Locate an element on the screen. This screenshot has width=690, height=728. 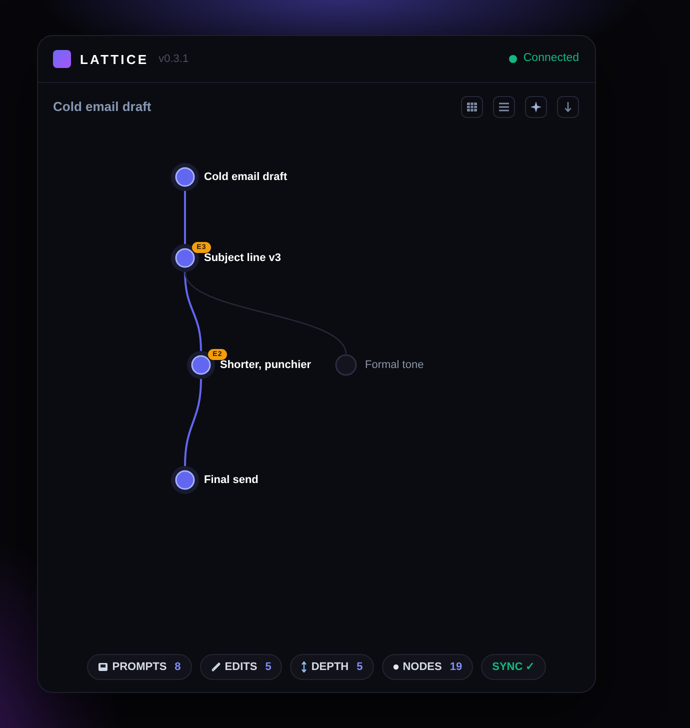
pencil-icon is located at coordinates (215, 667).